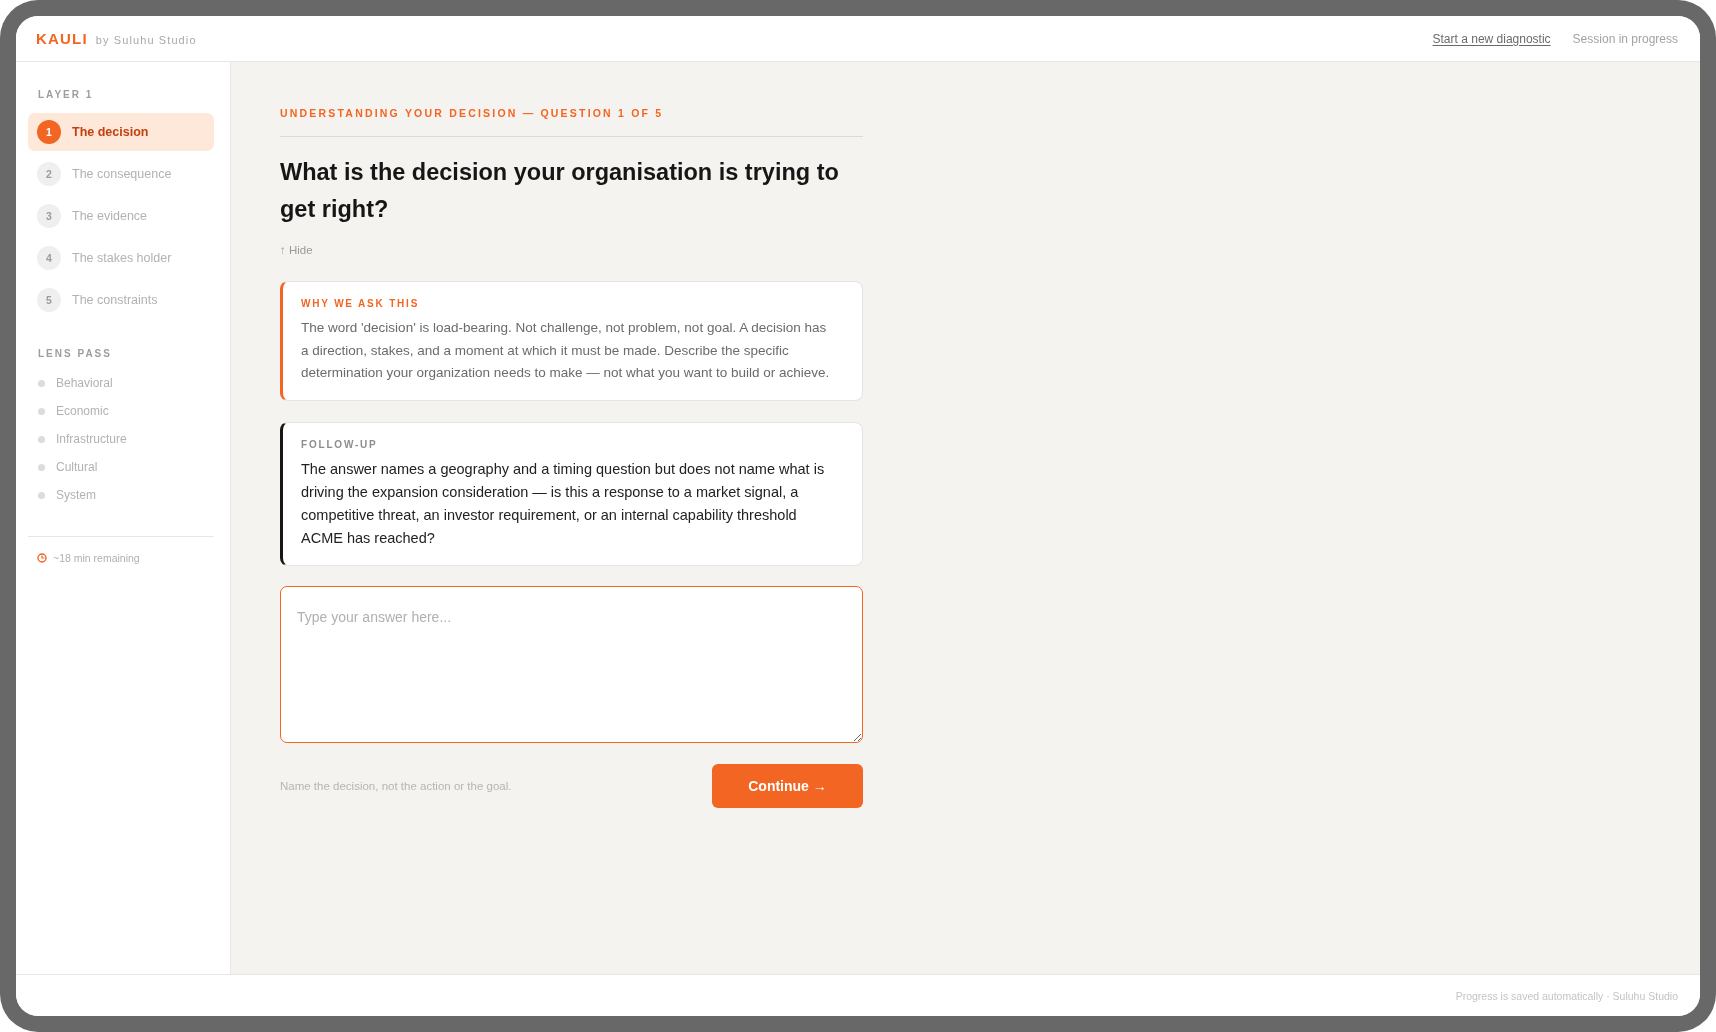 This screenshot has height=1032, width=1716. I want to click on lens-item: System, so click(76, 495).